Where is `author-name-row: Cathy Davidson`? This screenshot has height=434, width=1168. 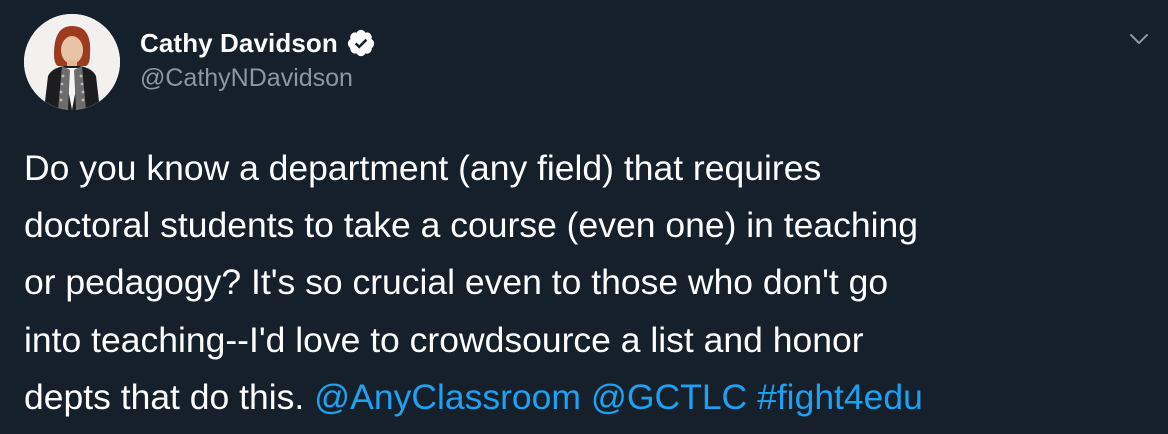
author-name-row: Cathy Davidson is located at coordinates (258, 43).